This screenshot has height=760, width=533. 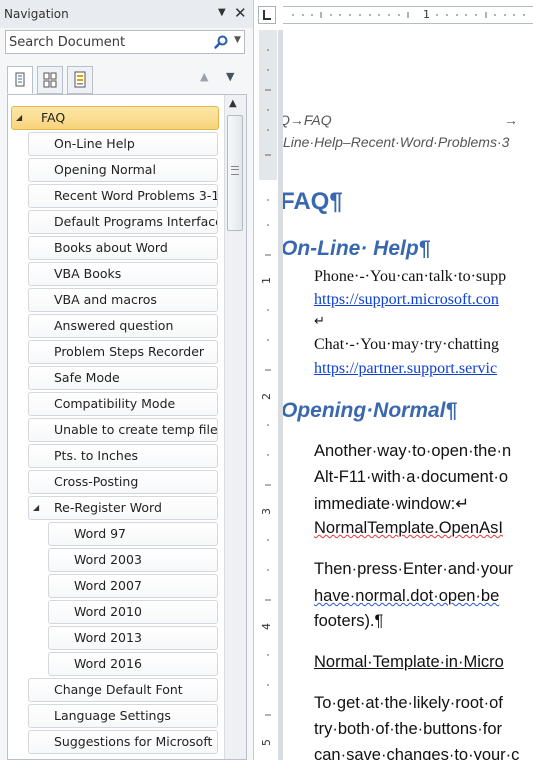 I want to click on tab-selector-button, so click(x=267, y=15).